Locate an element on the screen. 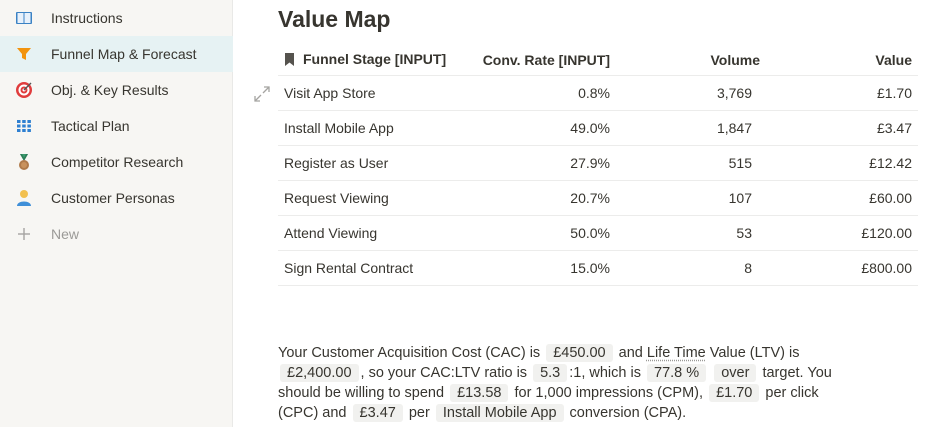 The image size is (943, 427). summary-text: target. is located at coordinates (783, 372).